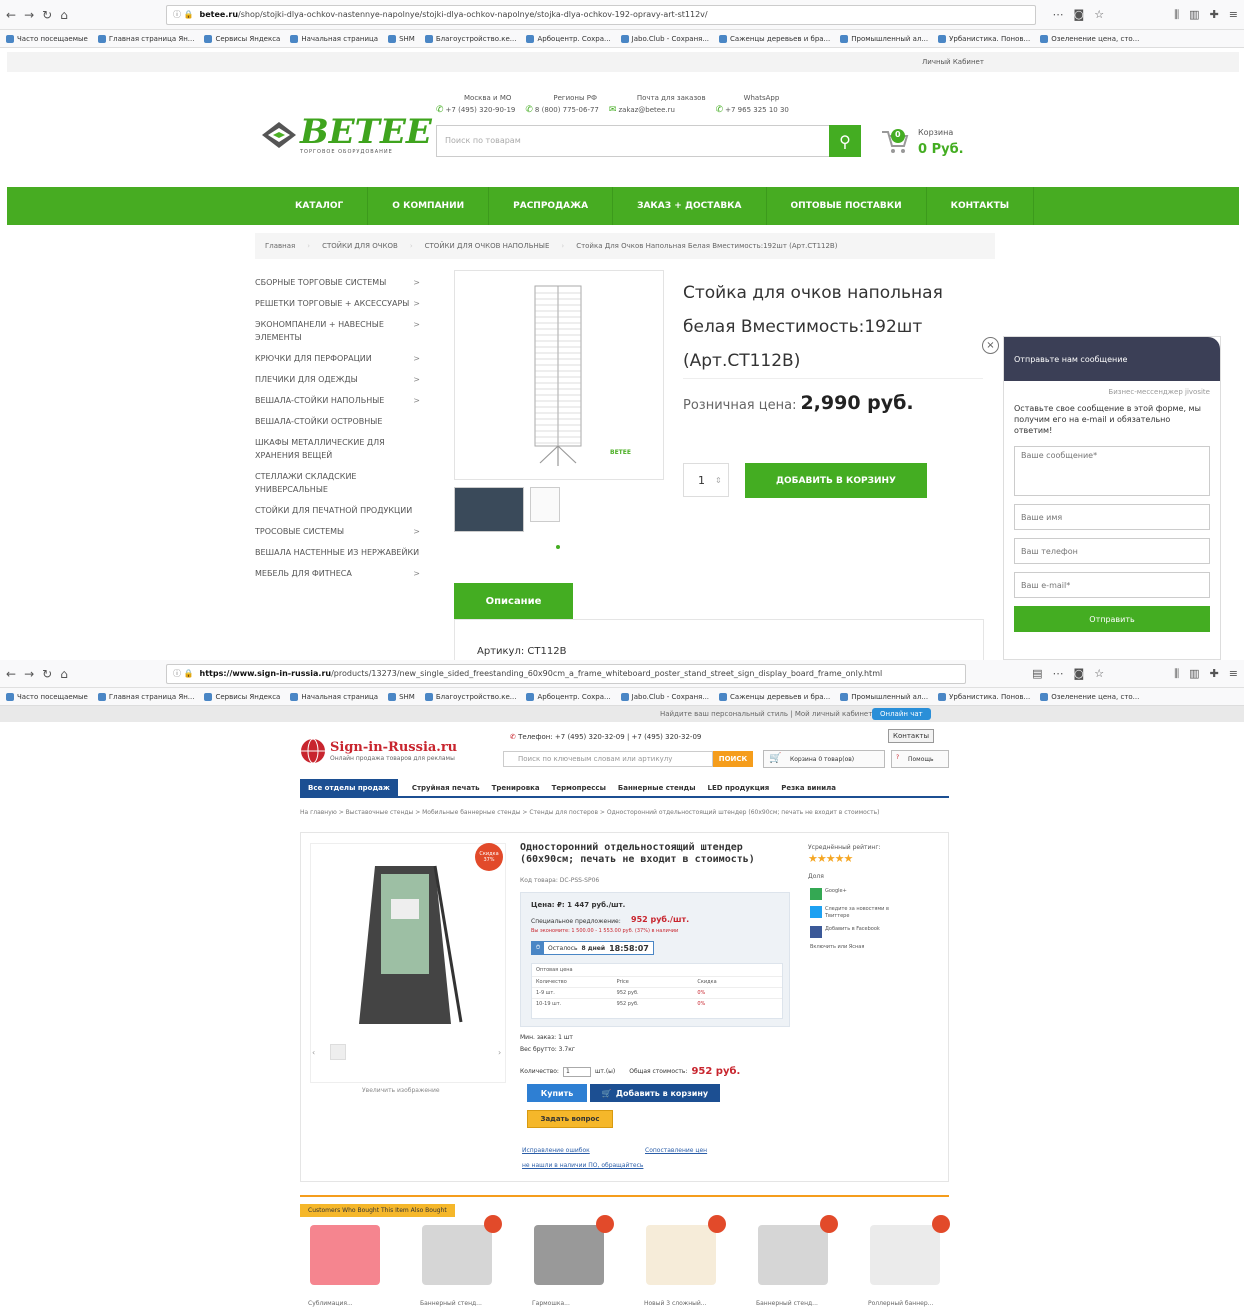 The image size is (1244, 1310). I want to click on chat-phone-field, so click(1112, 551).